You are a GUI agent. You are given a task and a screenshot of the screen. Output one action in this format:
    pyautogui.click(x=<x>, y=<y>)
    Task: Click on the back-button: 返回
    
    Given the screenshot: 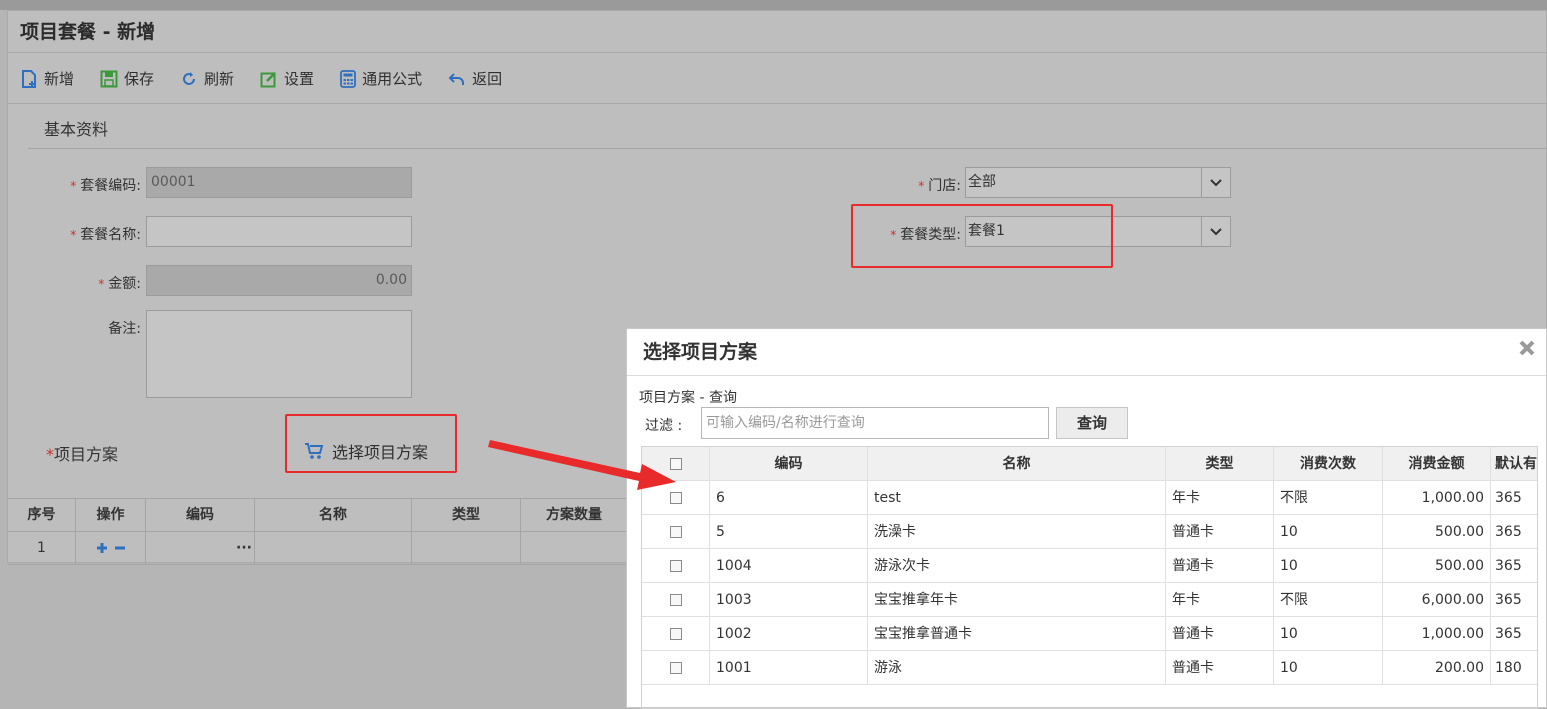 What is the action you would take?
    pyautogui.click(x=475, y=78)
    